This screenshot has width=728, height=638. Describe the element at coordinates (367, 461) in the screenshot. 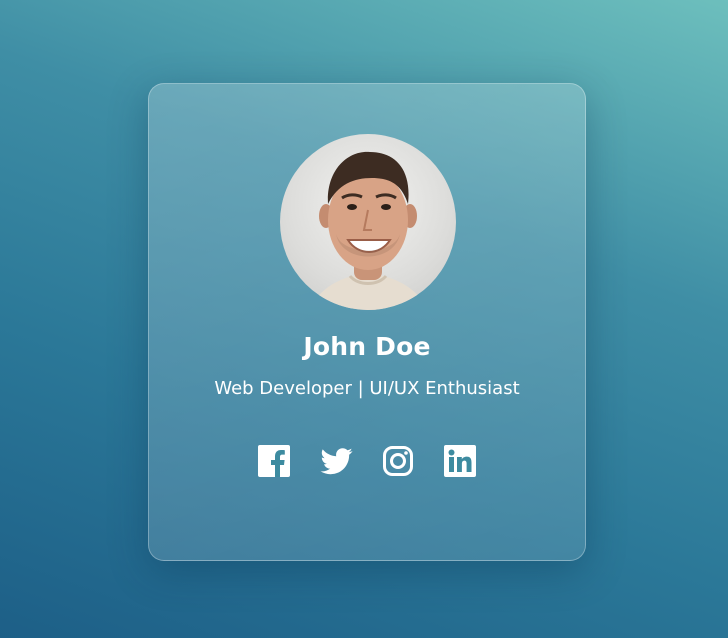

I see `social-links` at that location.